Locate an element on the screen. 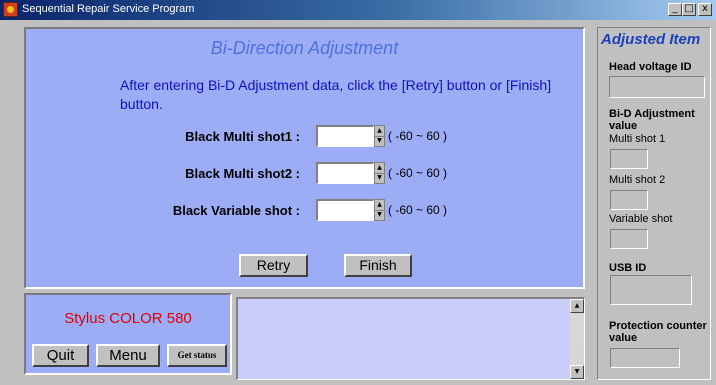 This screenshot has height=385, width=716. multi-shot1-box is located at coordinates (629, 159).